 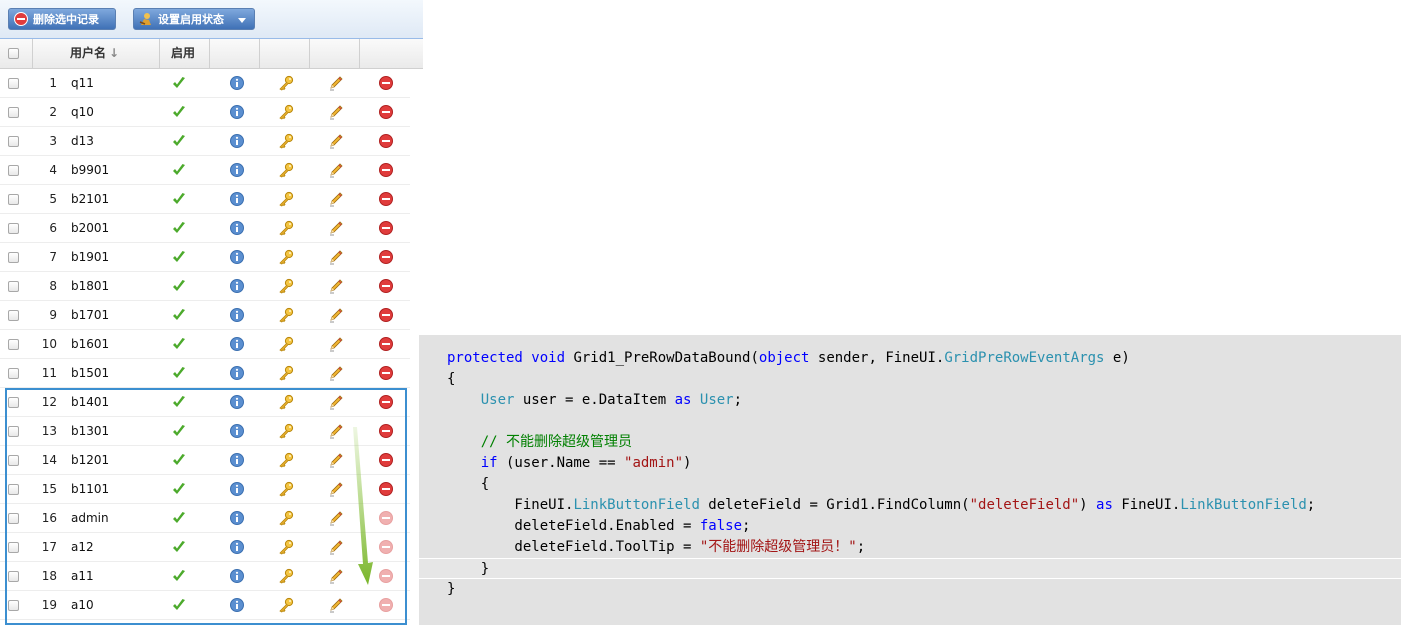 What do you see at coordinates (205, 605) in the screenshot?
I see `table-row: 19 a10` at bounding box center [205, 605].